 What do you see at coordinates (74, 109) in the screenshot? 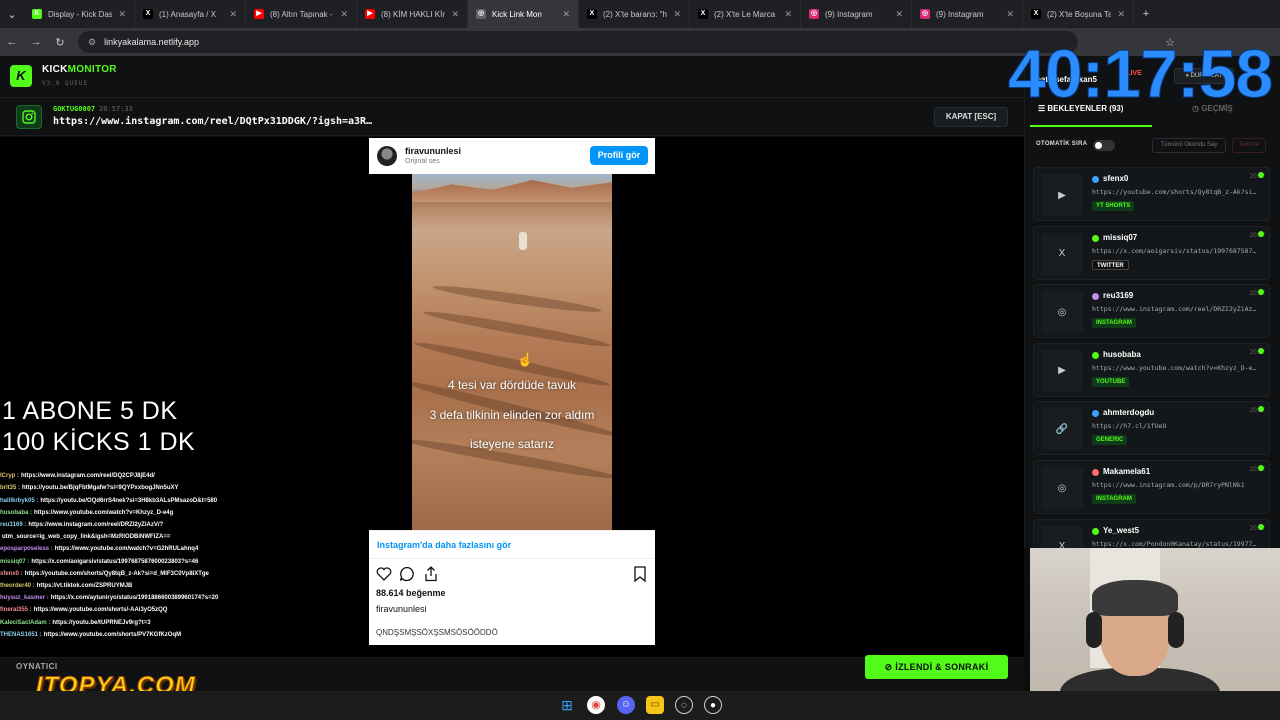
I see `current-user-name: GOKTUG0007` at bounding box center [74, 109].